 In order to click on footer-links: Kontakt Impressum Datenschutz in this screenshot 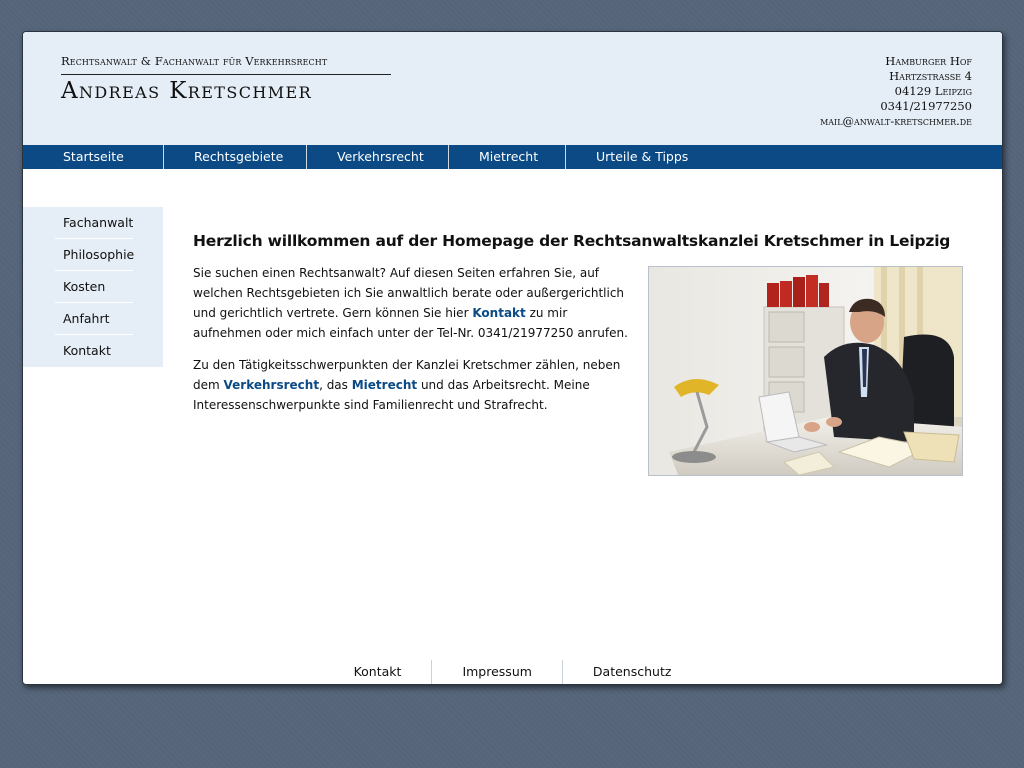, I will do `click(512, 672)`.